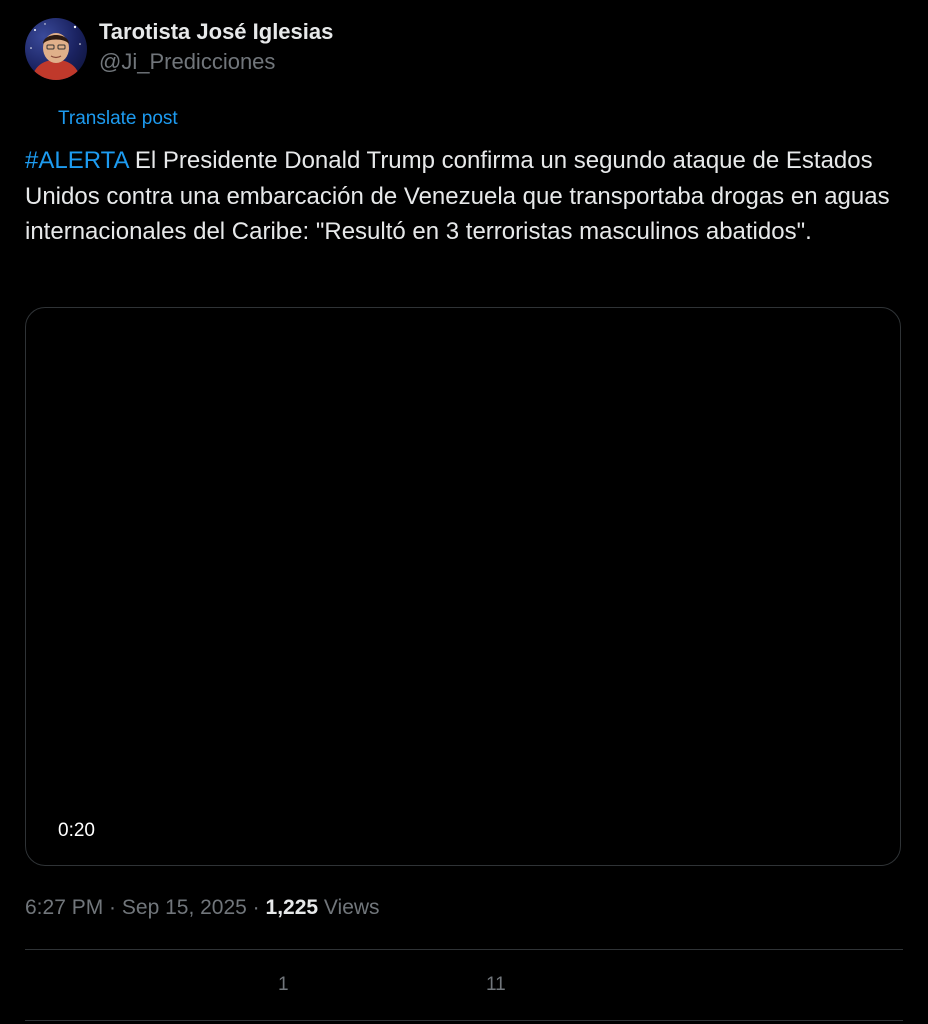 The image size is (928, 1024). What do you see at coordinates (55, 51) in the screenshot?
I see `avatar-portrait-icon` at bounding box center [55, 51].